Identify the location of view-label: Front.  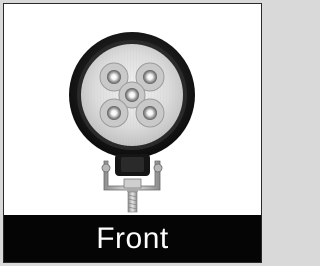
(132, 238).